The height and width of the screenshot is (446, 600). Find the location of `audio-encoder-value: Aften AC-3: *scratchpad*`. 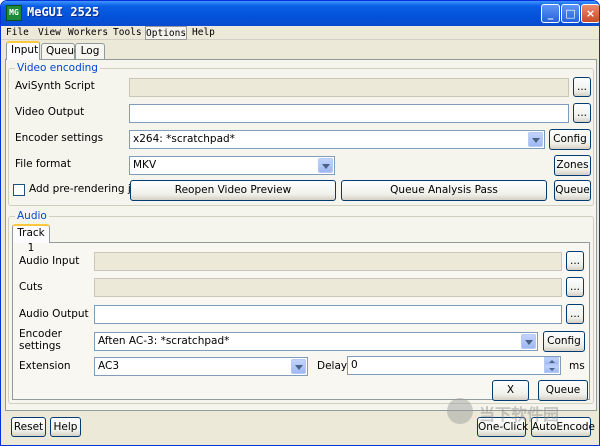

audio-encoder-value: Aften AC-3: *scratchpad* is located at coordinates (164, 341).